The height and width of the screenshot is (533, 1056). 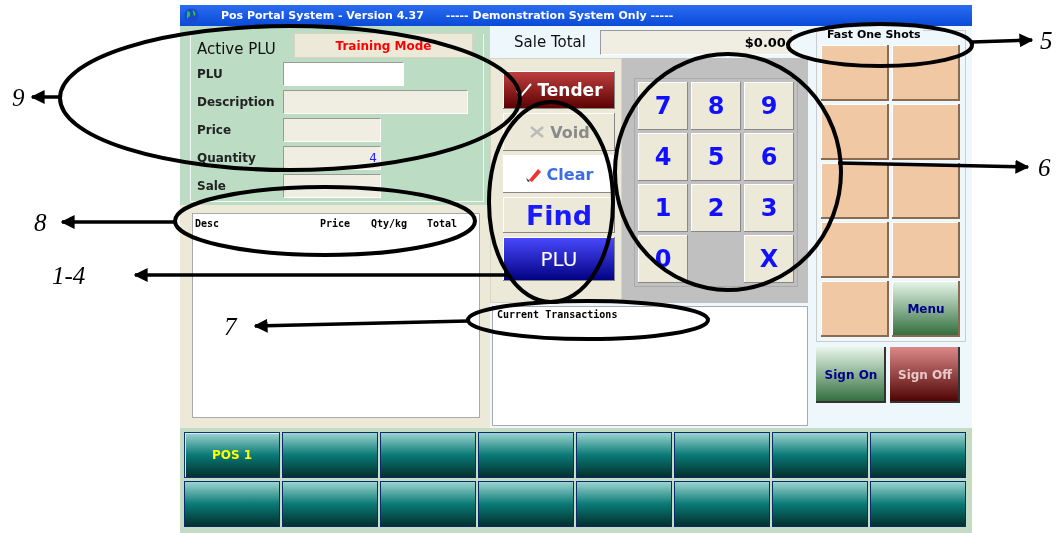 What do you see at coordinates (559, 259) in the screenshot?
I see `plu-button: PLU` at bounding box center [559, 259].